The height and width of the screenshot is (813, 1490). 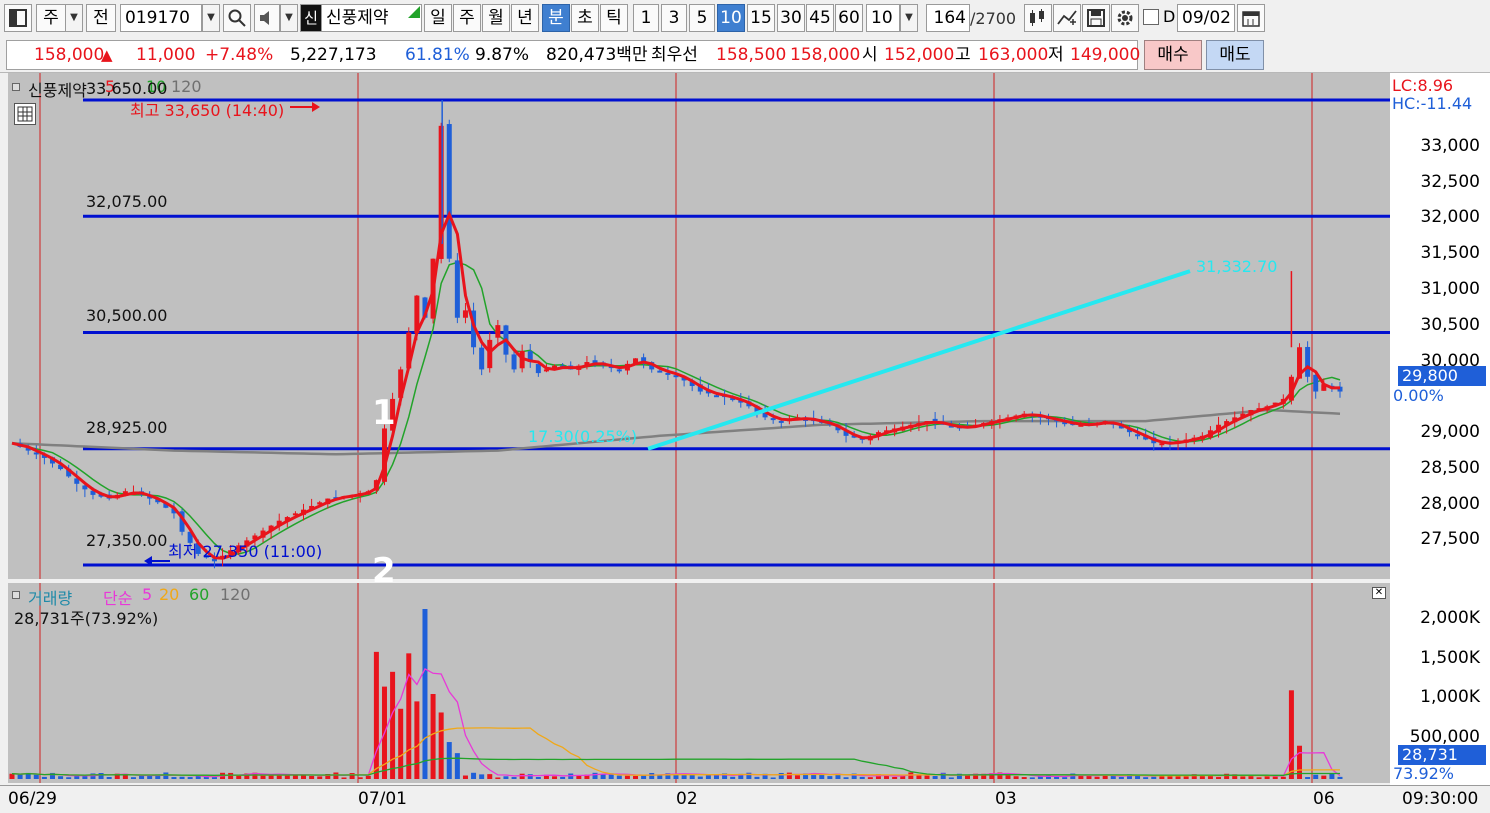 I want to click on time-tick: 02, so click(x=687, y=799).